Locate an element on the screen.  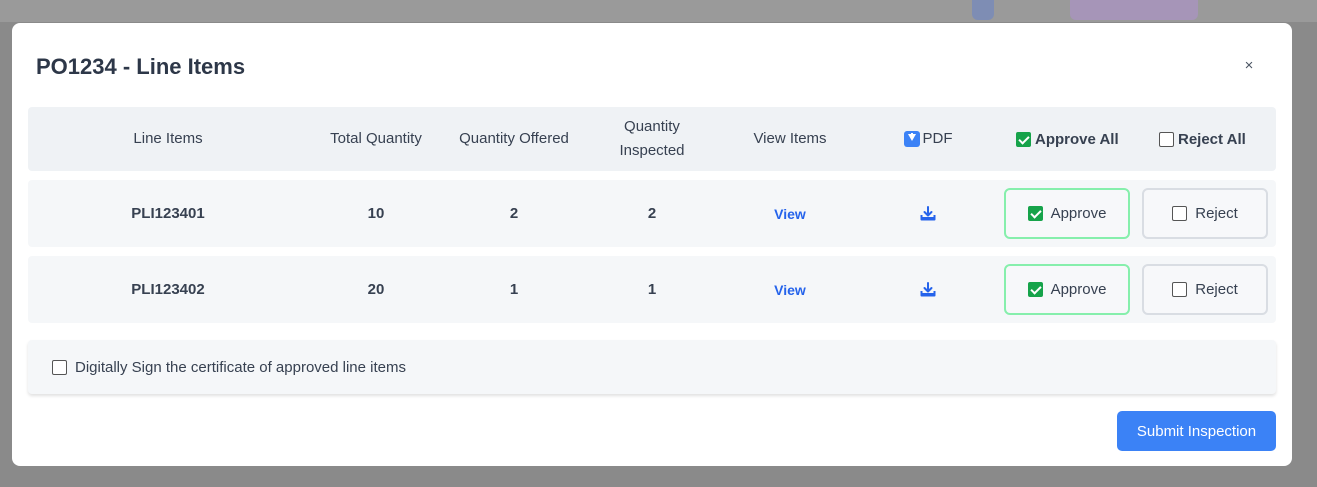
reject-all-checkbox: Reject All is located at coordinates (1202, 139).